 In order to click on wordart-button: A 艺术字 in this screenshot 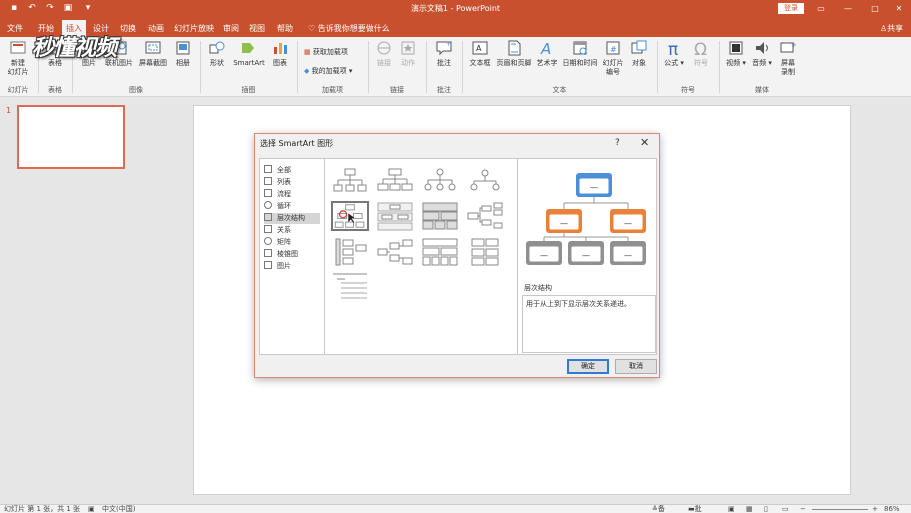, I will do `click(547, 53)`.